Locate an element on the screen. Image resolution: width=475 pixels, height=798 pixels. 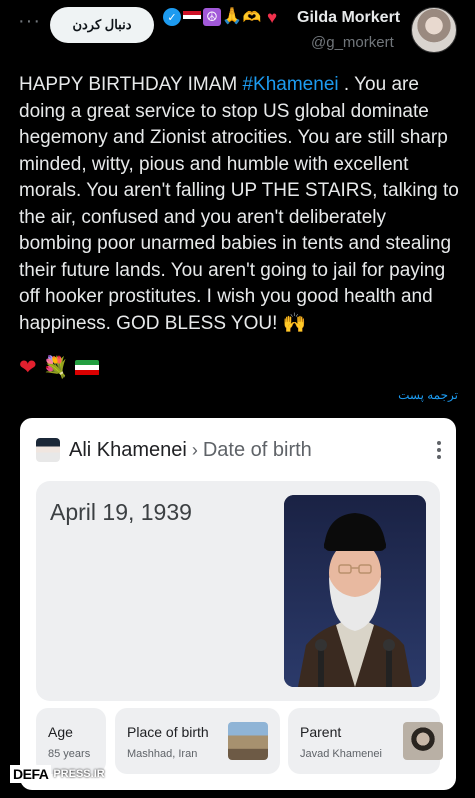
user-handle: @g_morkert is located at coordinates (352, 42).